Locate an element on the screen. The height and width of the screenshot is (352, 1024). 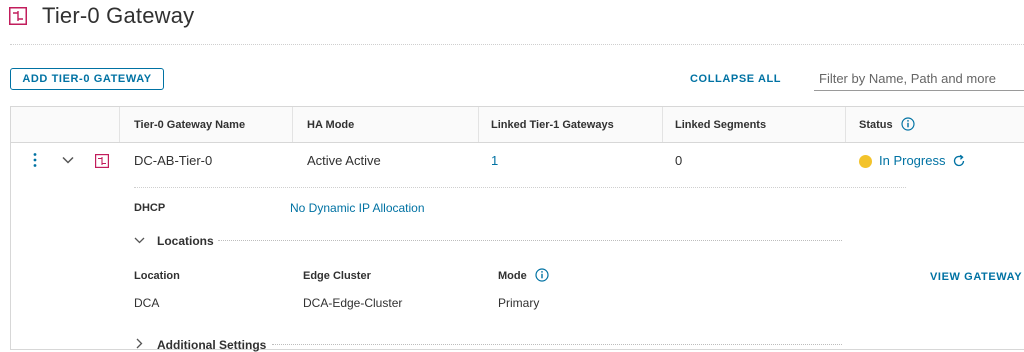
column-header-status-label: Status is located at coordinates (876, 125).